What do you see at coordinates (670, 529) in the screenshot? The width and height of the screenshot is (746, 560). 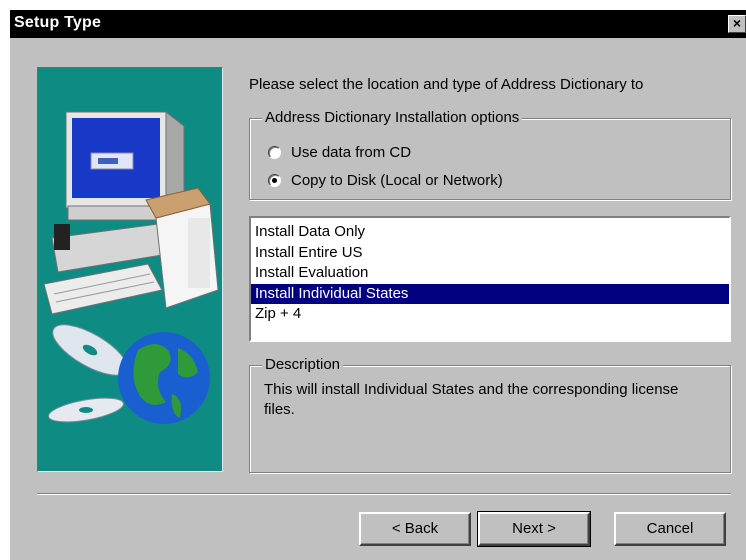 I see `cancel-button: Cancel` at bounding box center [670, 529].